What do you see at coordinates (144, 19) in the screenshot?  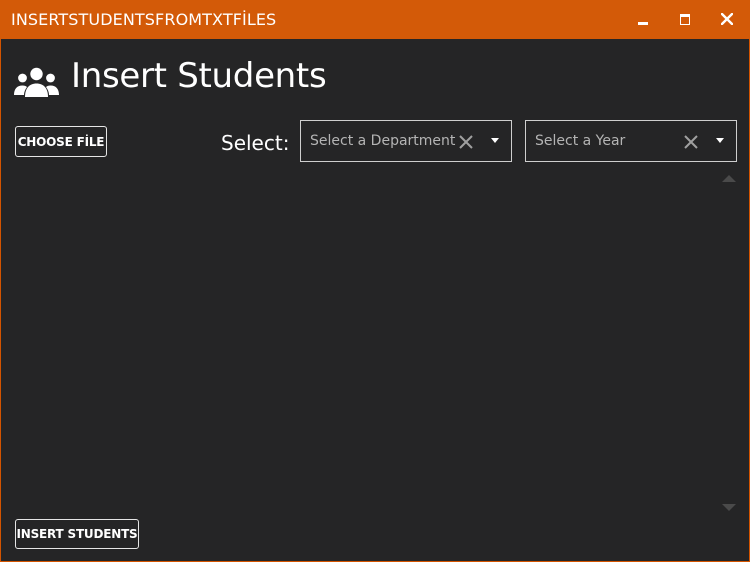 I see `window-title: INSERTSTUDENTSFROMTXTFİLES` at bounding box center [144, 19].